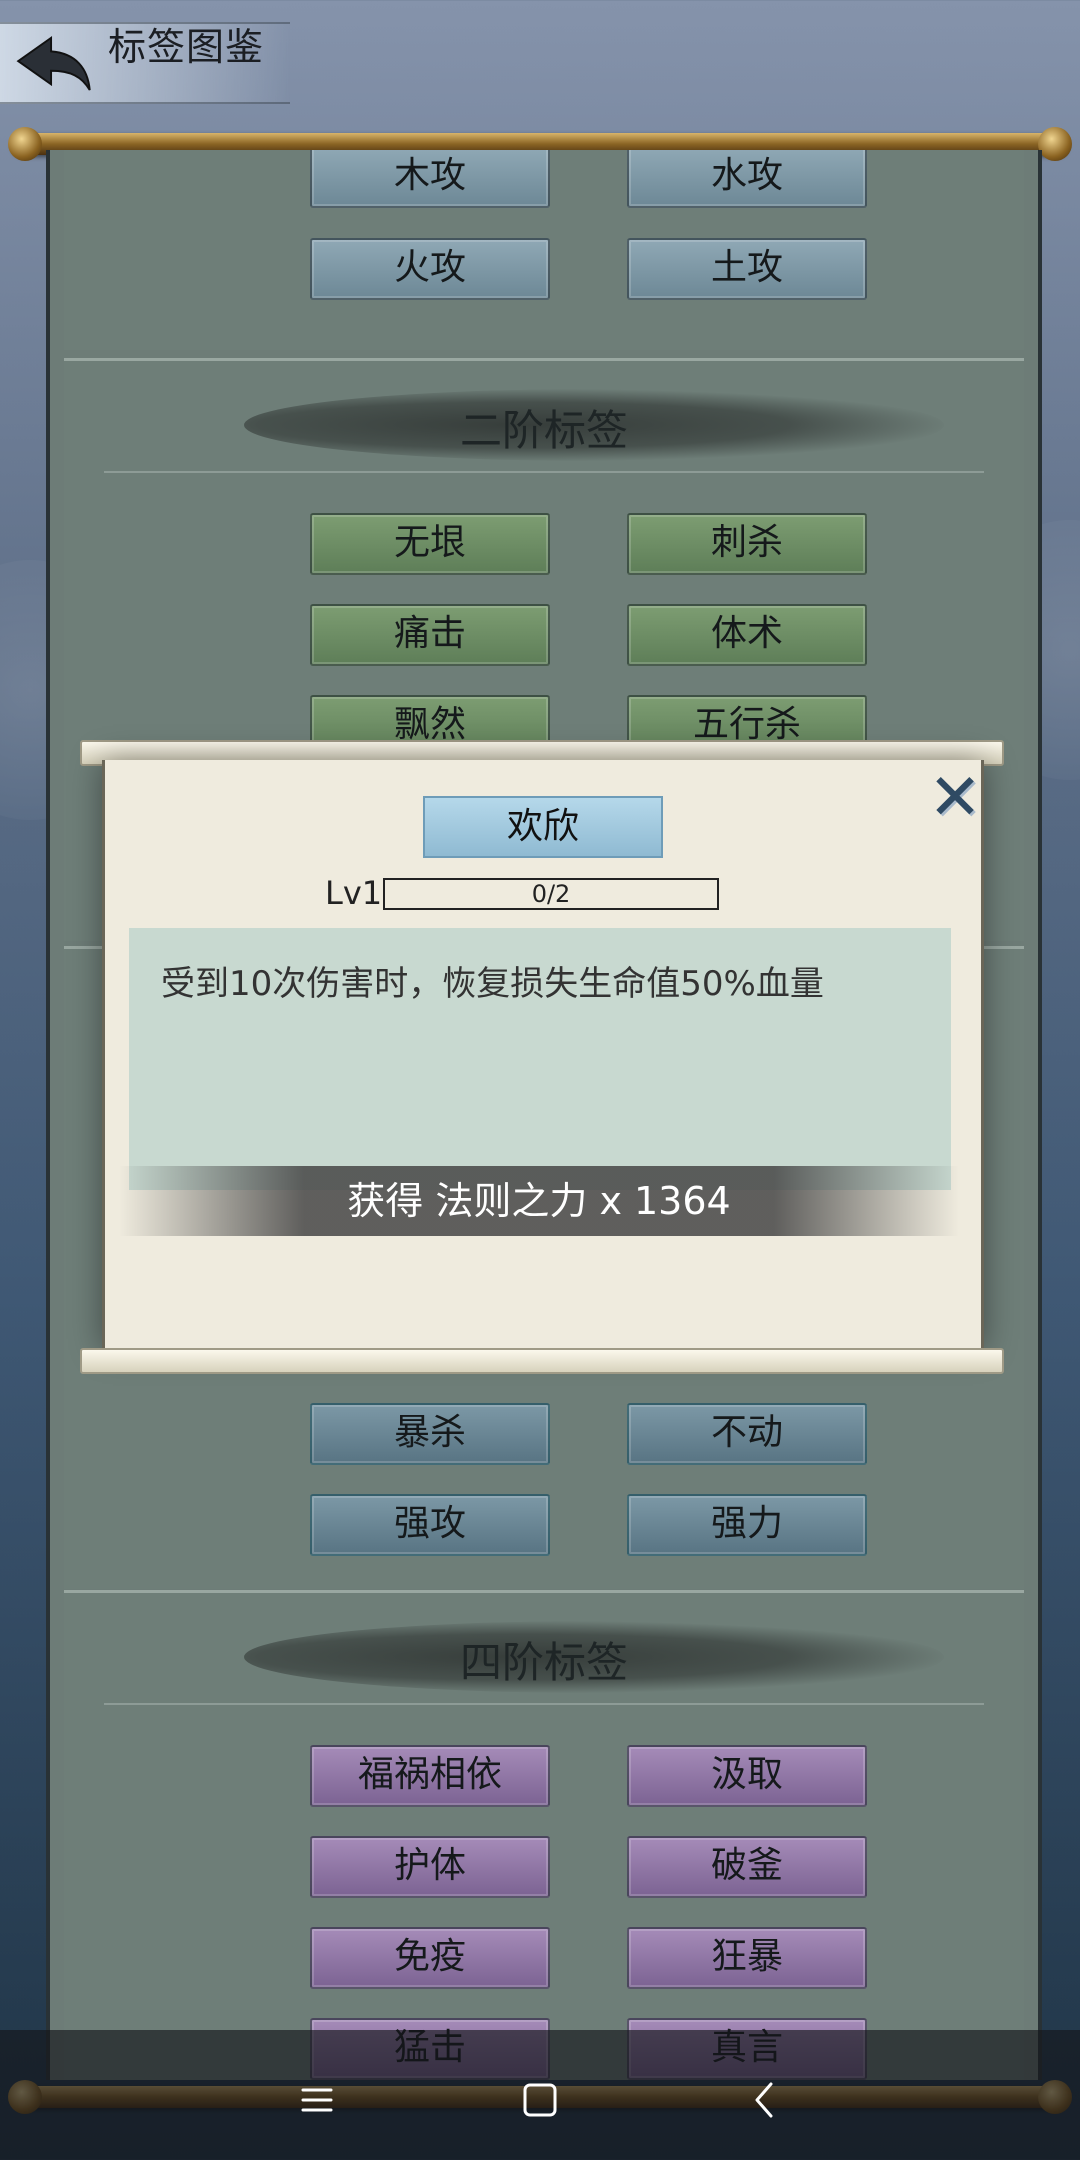  Describe the element at coordinates (317, 2100) in the screenshot. I see `menu-icon` at that location.